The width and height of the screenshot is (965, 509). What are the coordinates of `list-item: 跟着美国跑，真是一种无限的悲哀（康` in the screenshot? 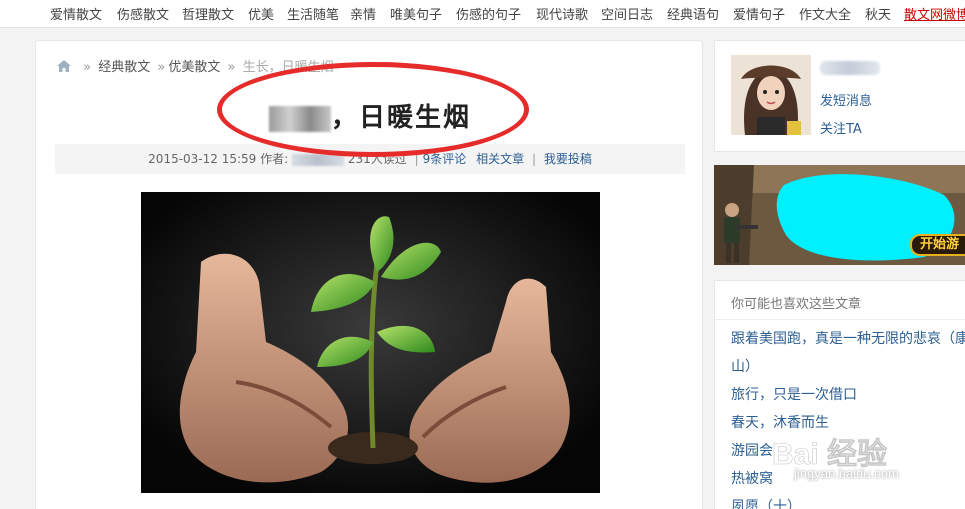 It's located at (848, 339).